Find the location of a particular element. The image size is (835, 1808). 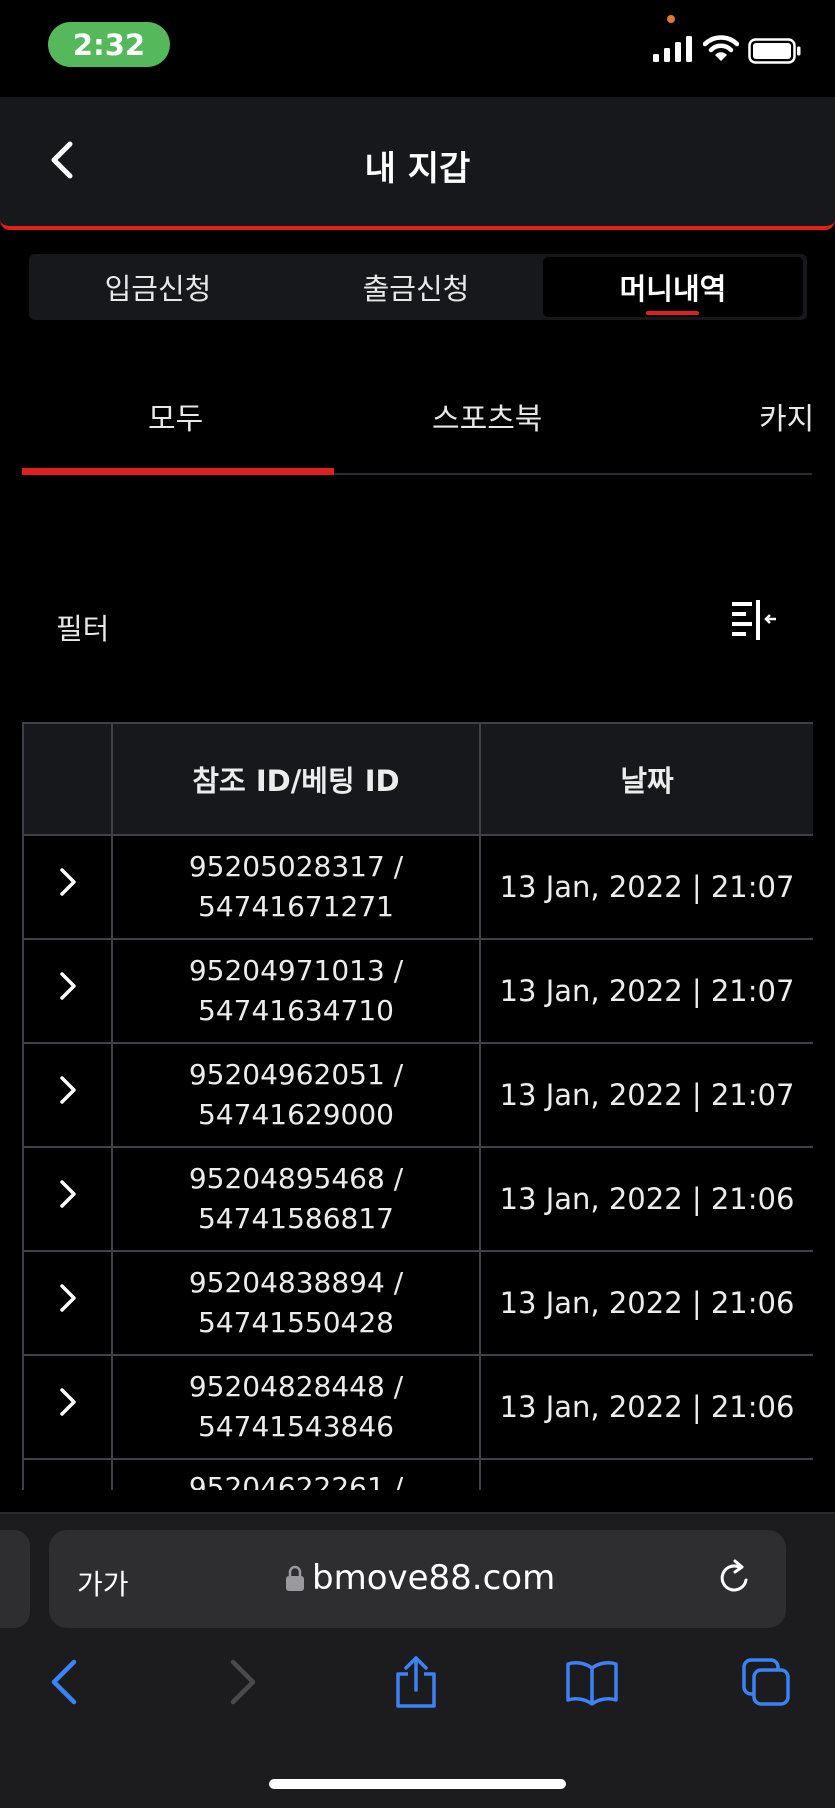

tab-deposit-request: 입금신청 is located at coordinates (158, 287).